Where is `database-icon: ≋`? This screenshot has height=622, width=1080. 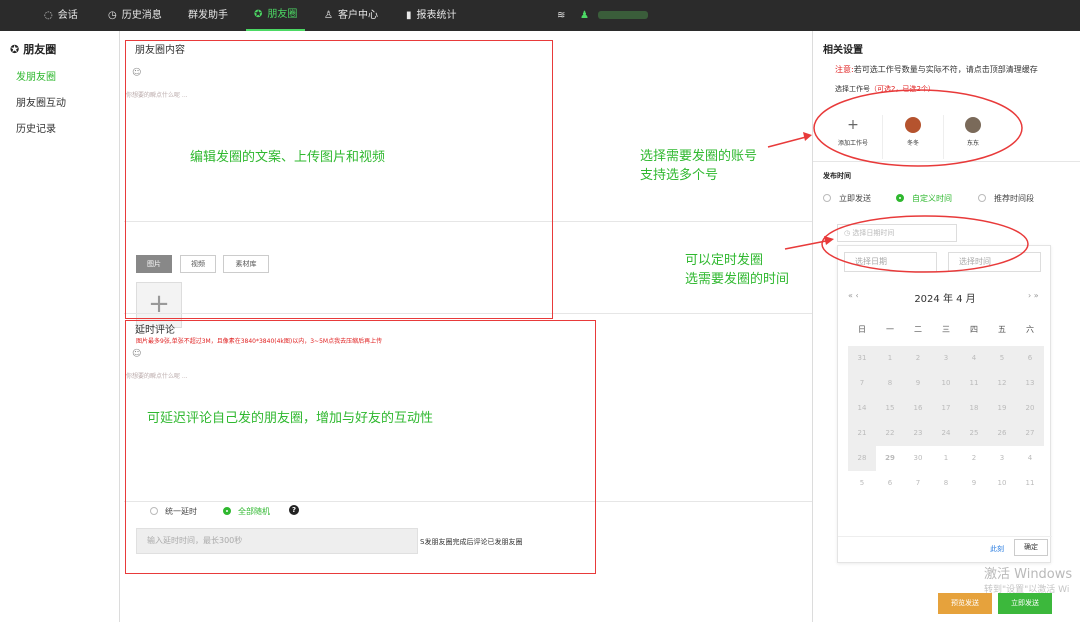 database-icon: ≋ is located at coordinates (561, 15).